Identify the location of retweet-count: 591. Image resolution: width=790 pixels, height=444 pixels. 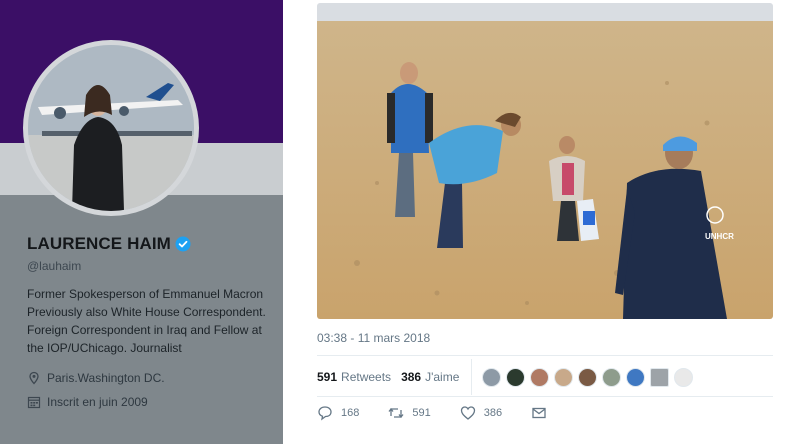
(421, 413).